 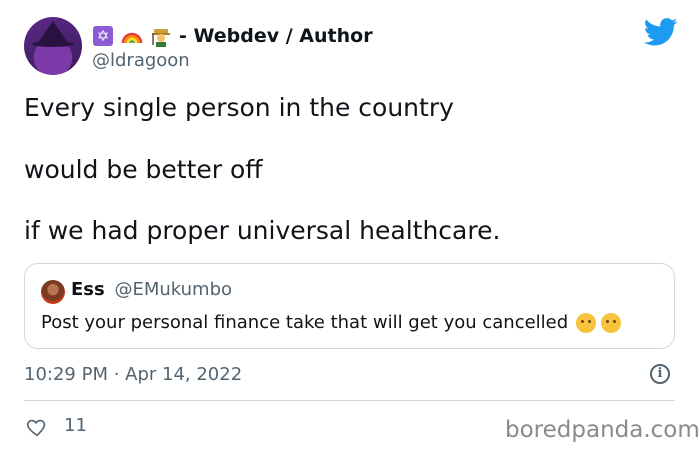 What do you see at coordinates (349, 400) in the screenshot?
I see `divider` at bounding box center [349, 400].